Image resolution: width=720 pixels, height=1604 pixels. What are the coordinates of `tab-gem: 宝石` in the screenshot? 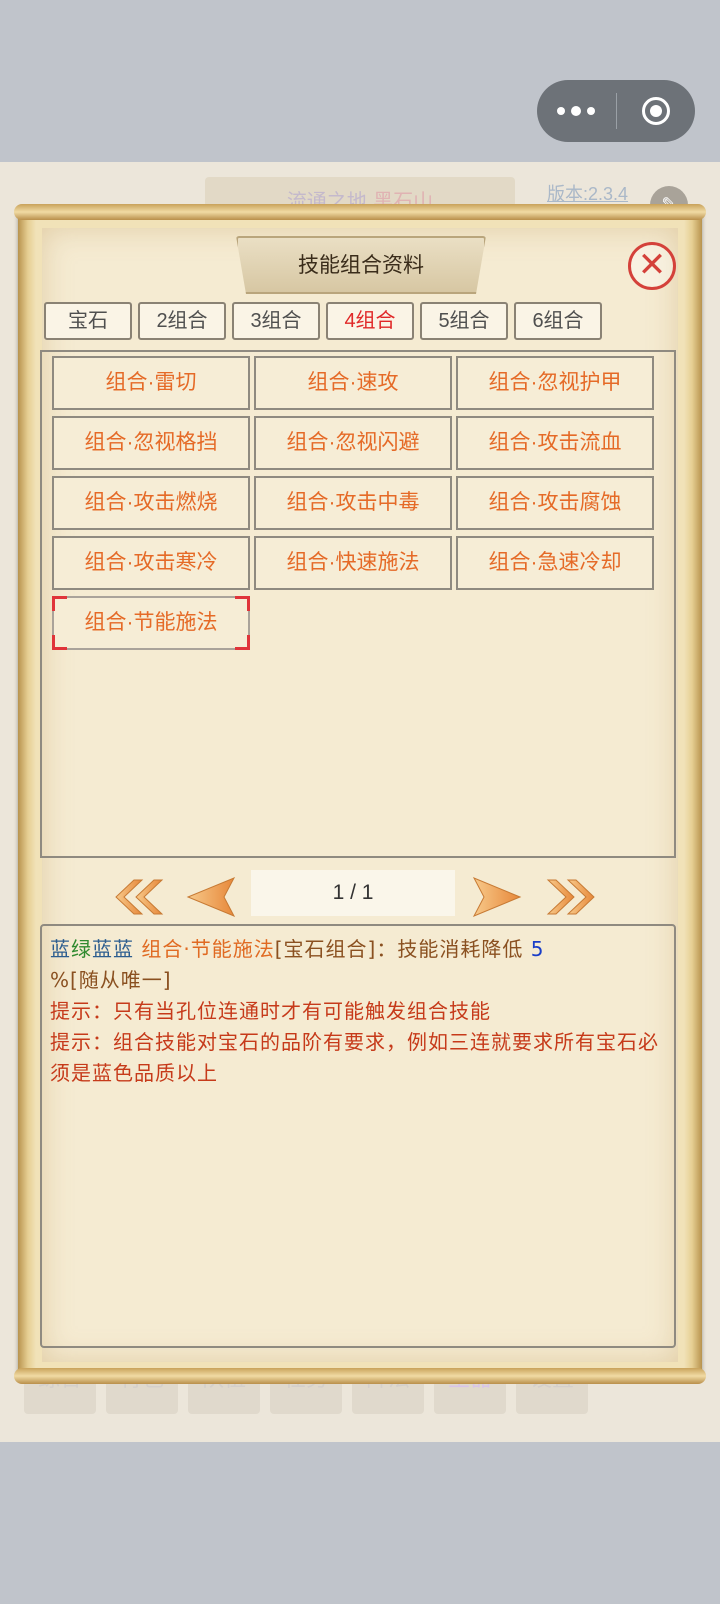 It's located at (88, 321).